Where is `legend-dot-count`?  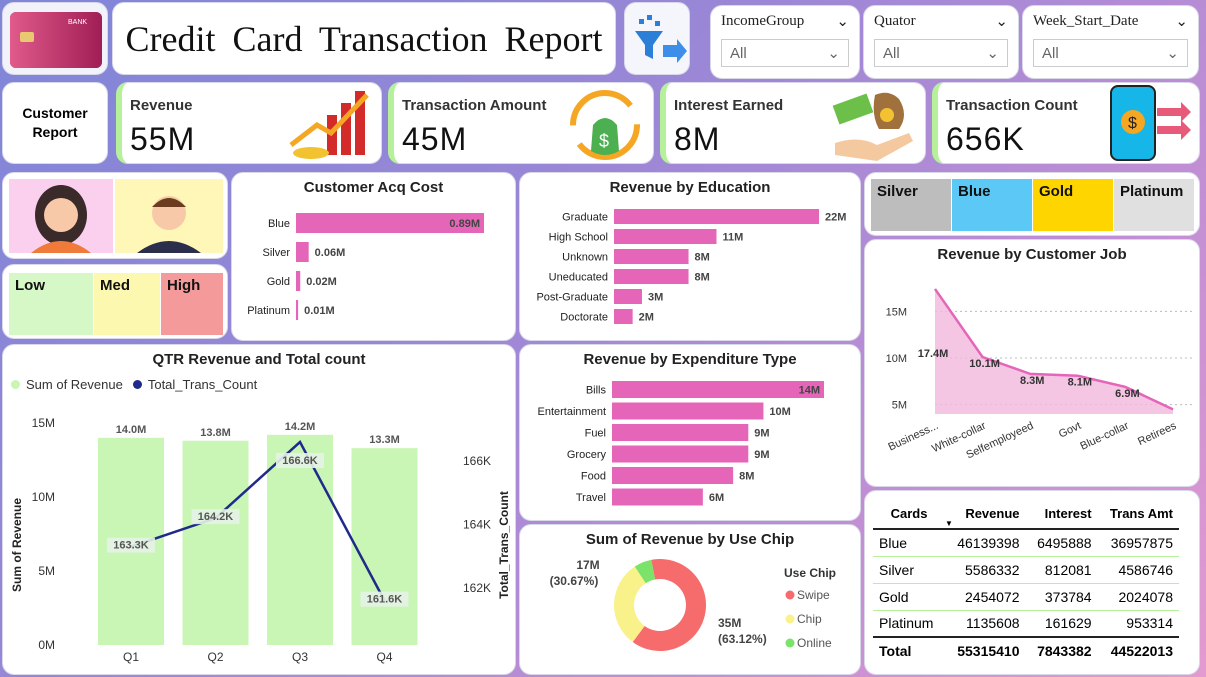 legend-dot-count is located at coordinates (137, 384).